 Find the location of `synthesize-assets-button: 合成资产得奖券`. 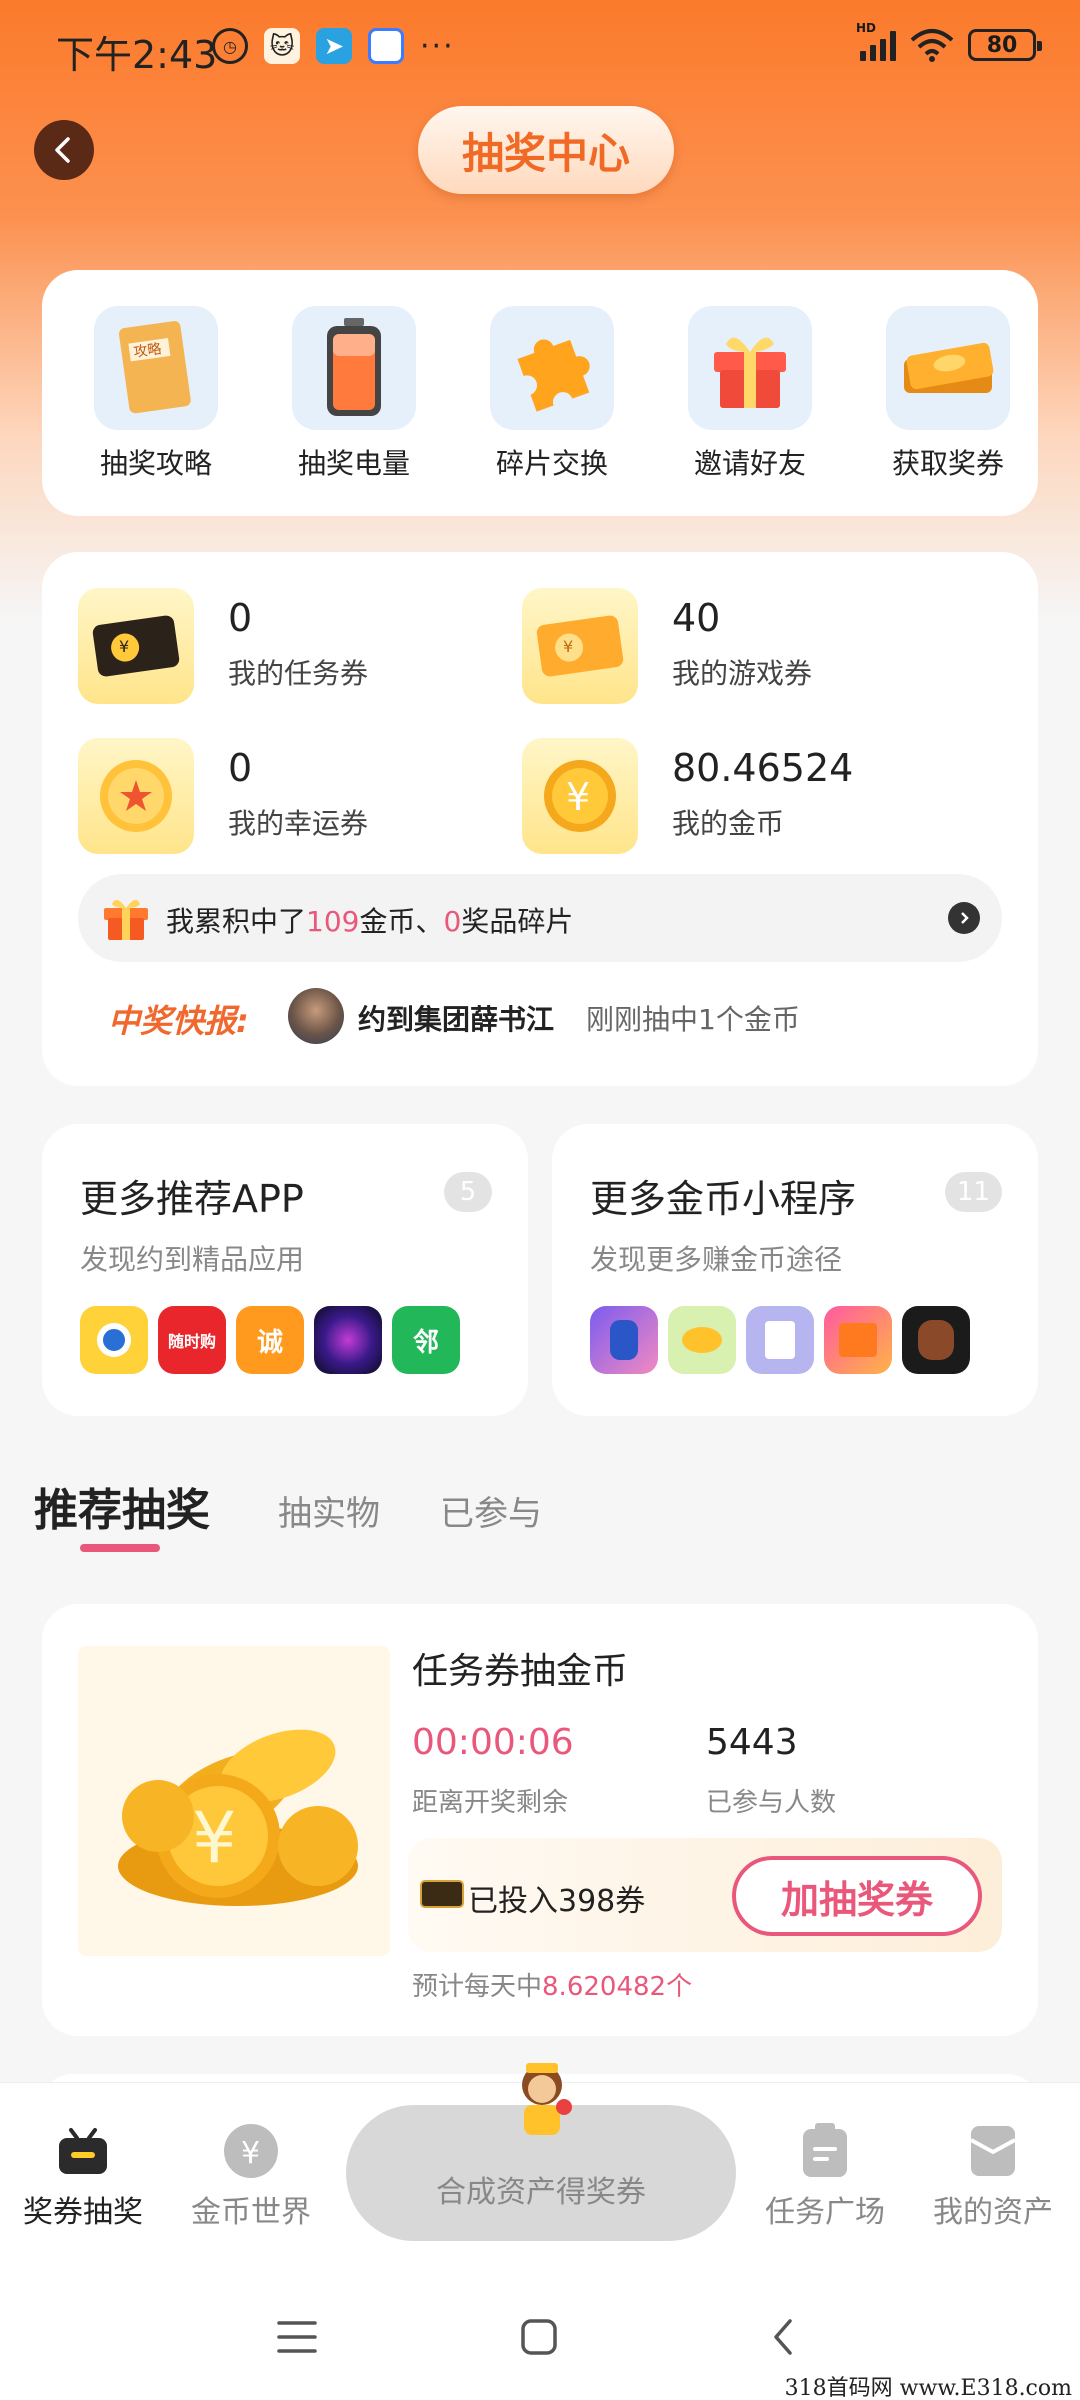

synthesize-assets-button: 合成资产得奖券 is located at coordinates (541, 2152).